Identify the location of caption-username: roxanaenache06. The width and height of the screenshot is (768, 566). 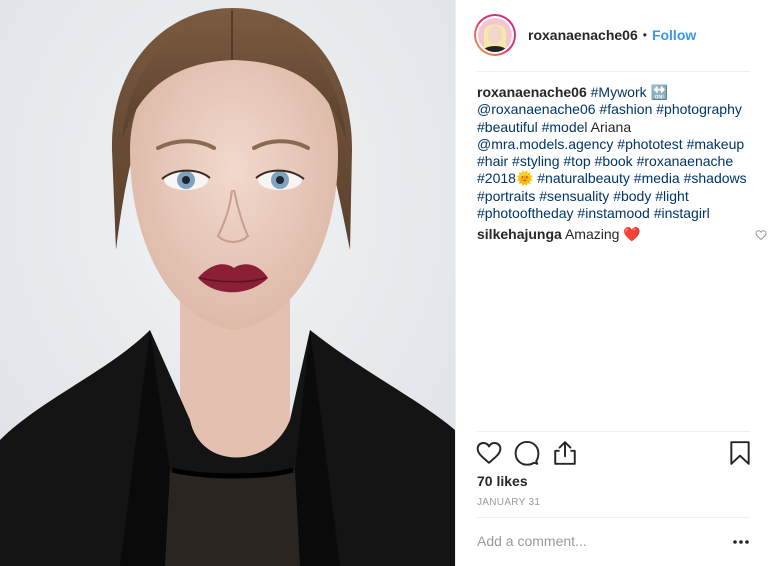
(532, 92).